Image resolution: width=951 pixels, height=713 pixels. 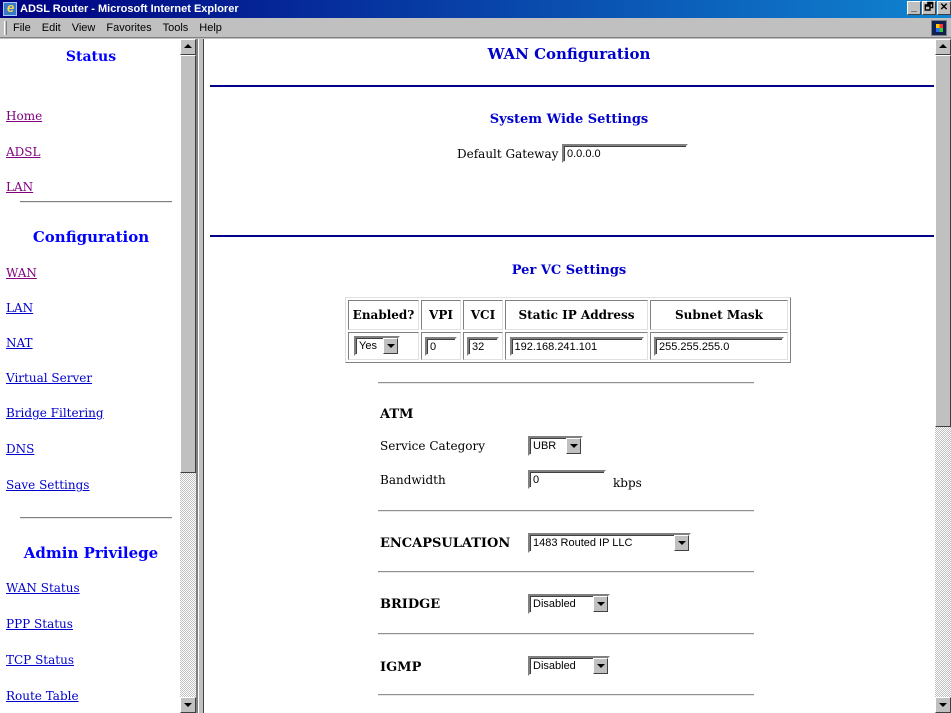 I want to click on enabled-select: Yes, so click(x=377, y=346).